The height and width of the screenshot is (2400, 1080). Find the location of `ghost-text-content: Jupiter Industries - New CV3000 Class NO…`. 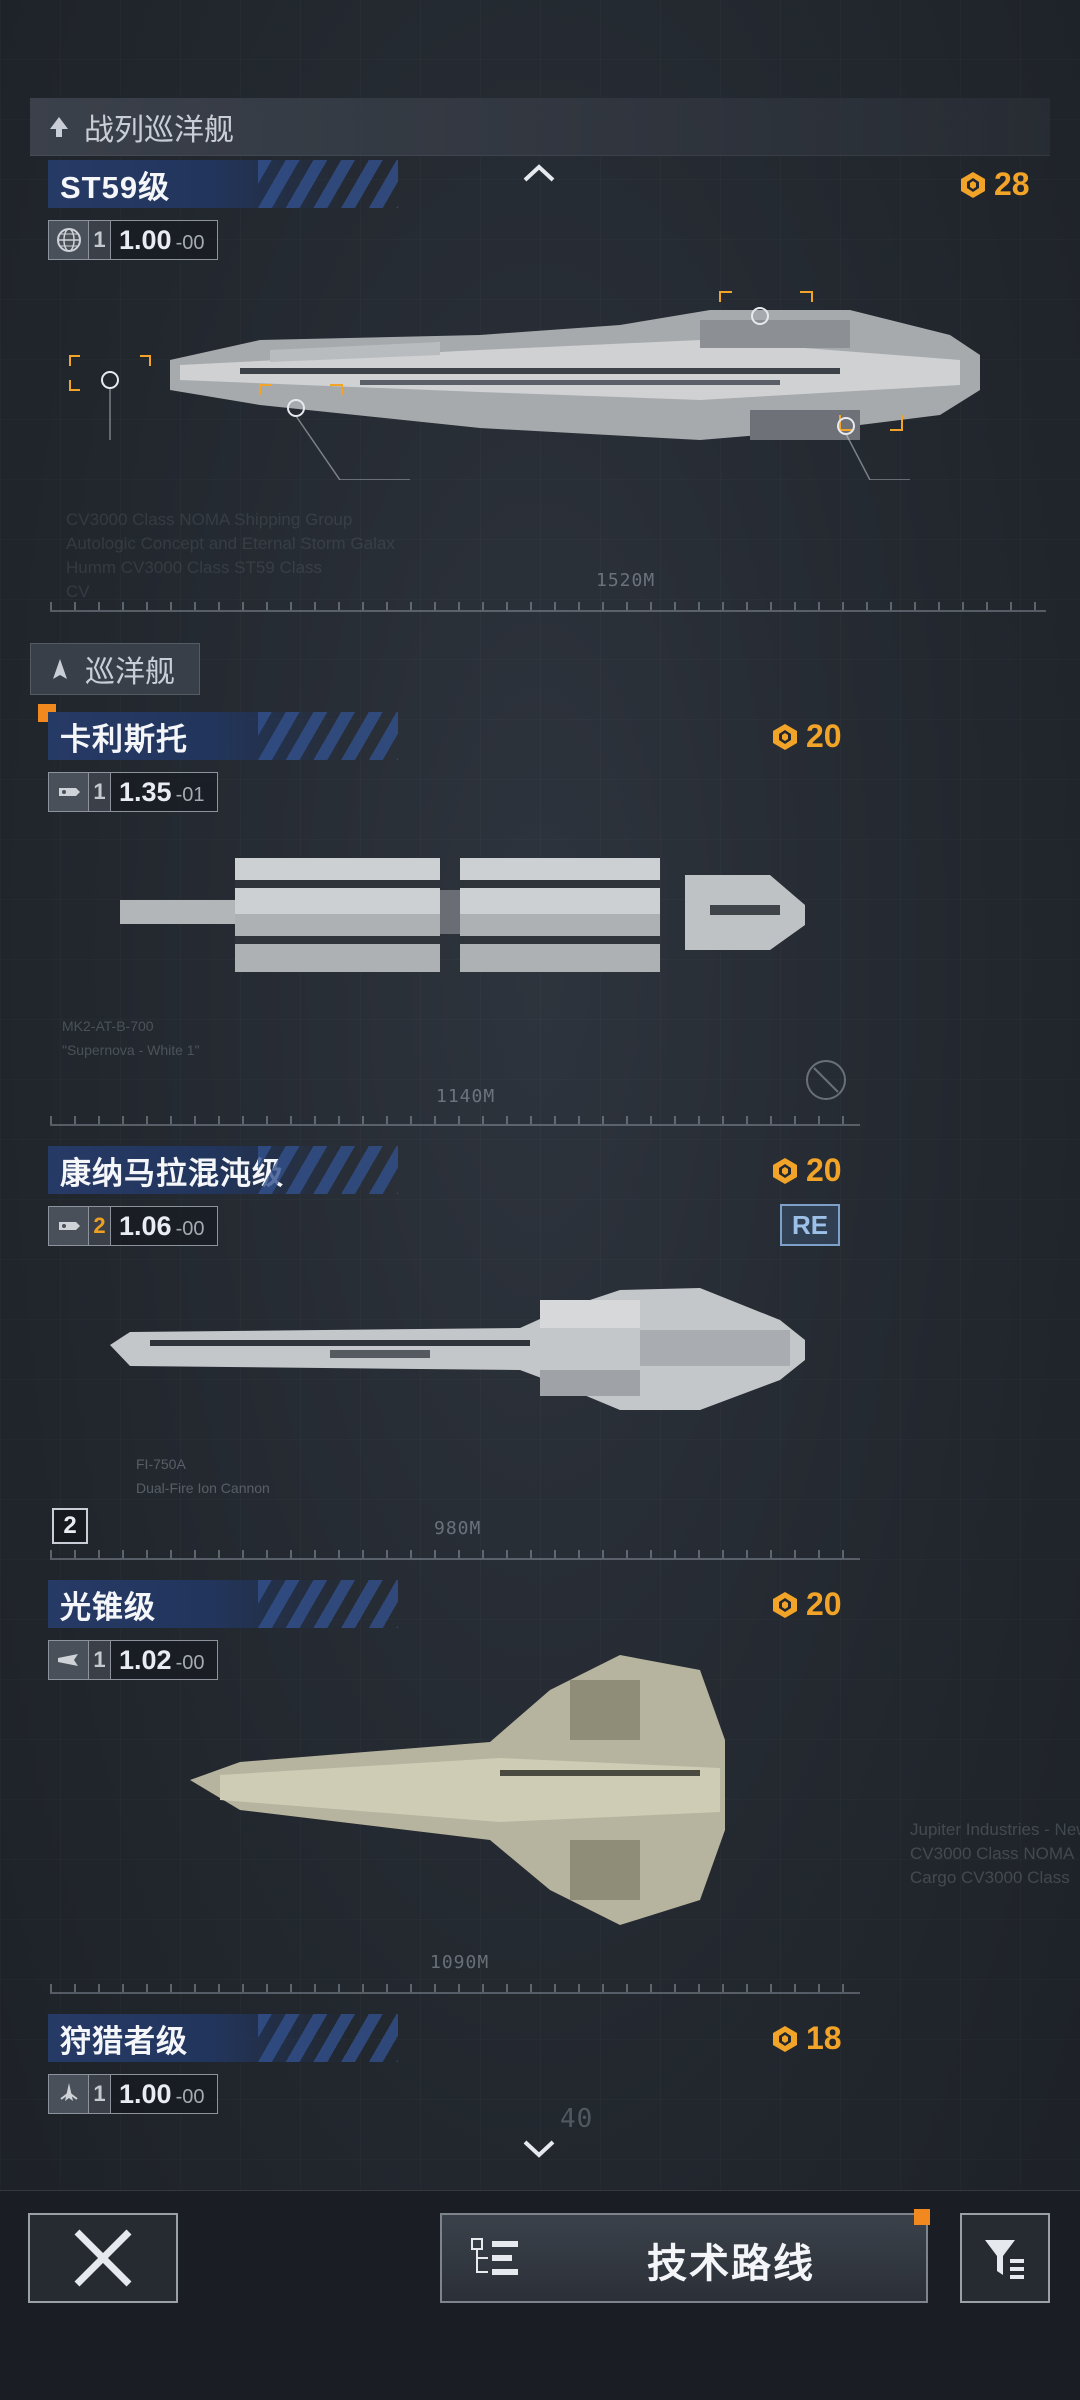

ghost-text-content: Jupiter Industries - New CV3000 Class NO… is located at coordinates (995, 1853).